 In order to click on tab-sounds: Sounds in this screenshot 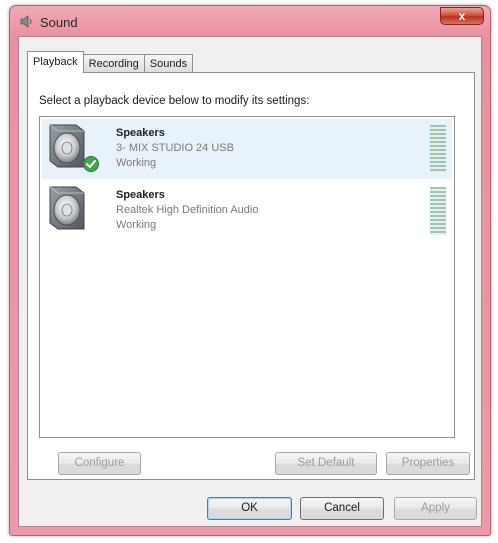, I will do `click(168, 63)`.